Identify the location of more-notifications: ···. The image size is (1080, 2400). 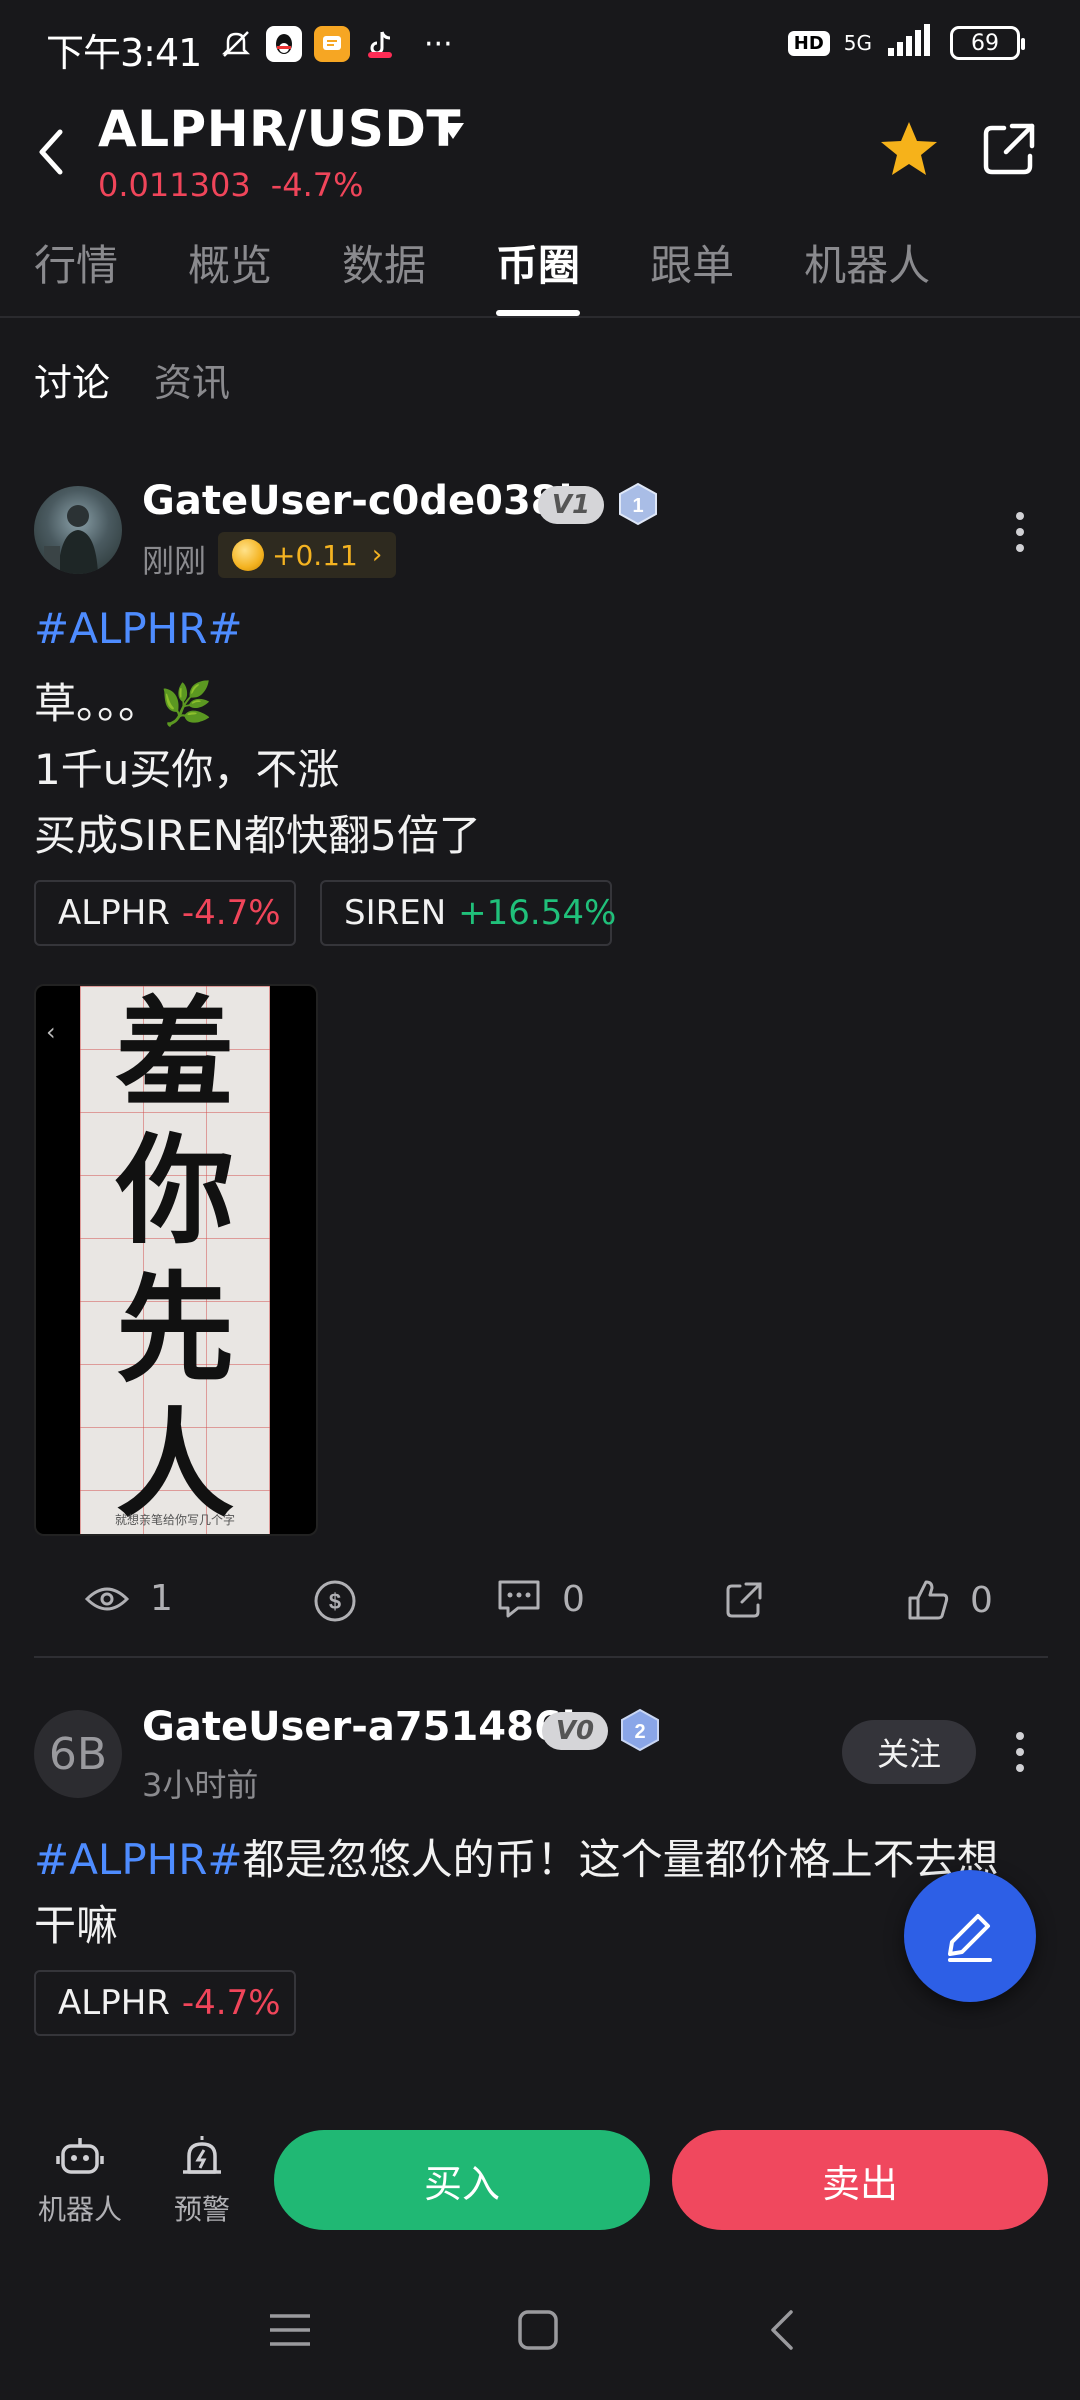
(438, 44).